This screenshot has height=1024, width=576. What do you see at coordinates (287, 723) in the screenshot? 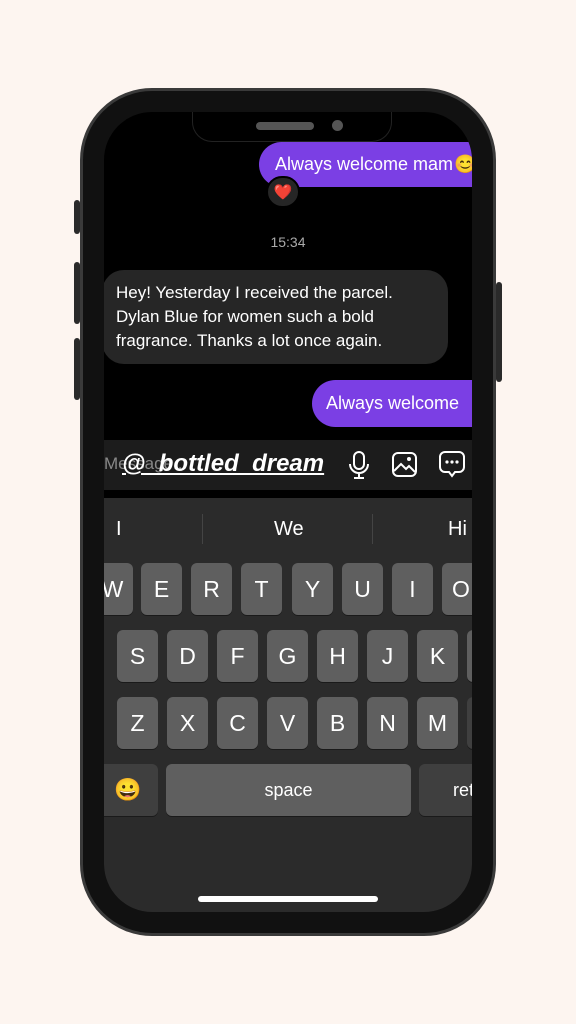
I see `key-v: V` at bounding box center [287, 723].